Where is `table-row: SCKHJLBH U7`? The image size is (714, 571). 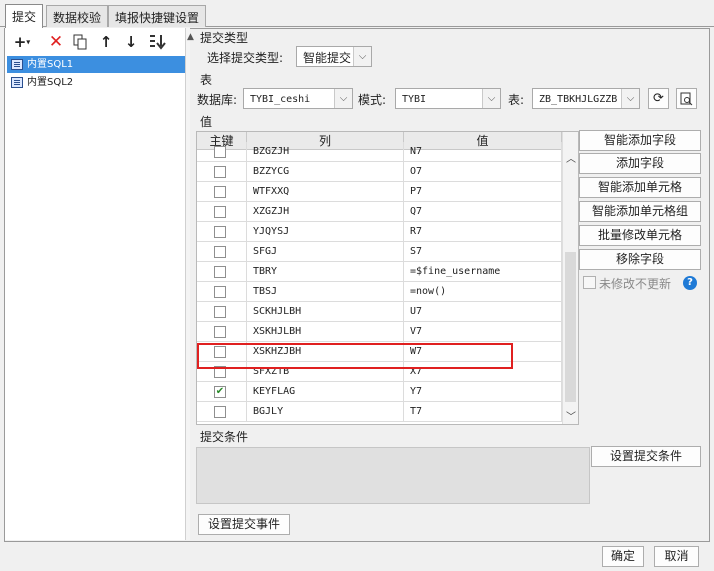
table-row: SCKHJLBH U7 is located at coordinates (379, 312).